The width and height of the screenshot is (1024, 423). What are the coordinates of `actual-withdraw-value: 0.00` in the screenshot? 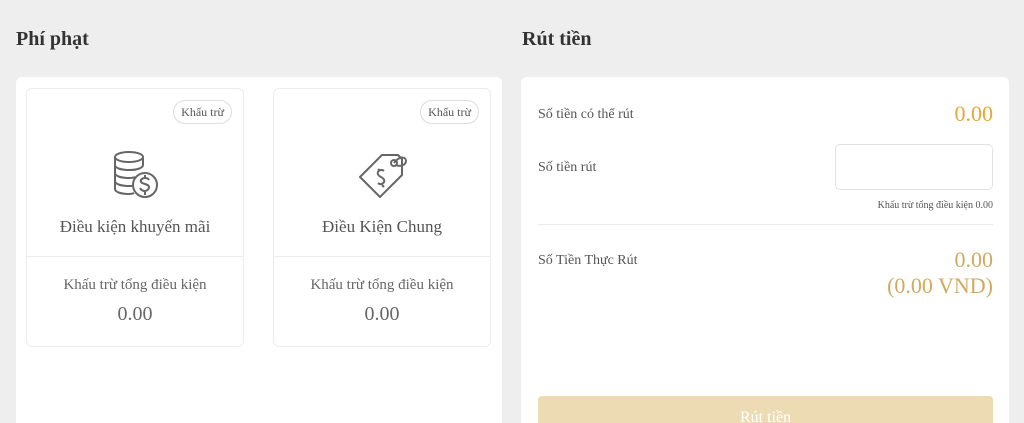 It's located at (974, 259).